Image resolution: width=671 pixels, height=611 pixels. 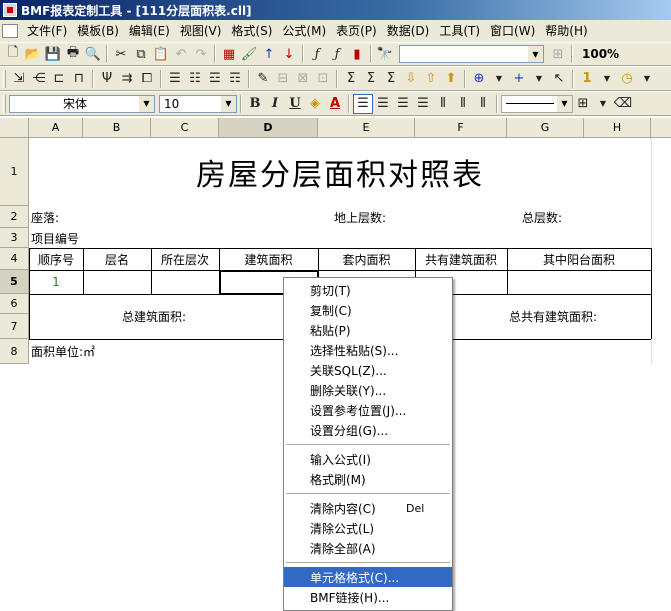 What do you see at coordinates (403, 104) in the screenshot?
I see `align-right-icon: ☰` at bounding box center [403, 104].